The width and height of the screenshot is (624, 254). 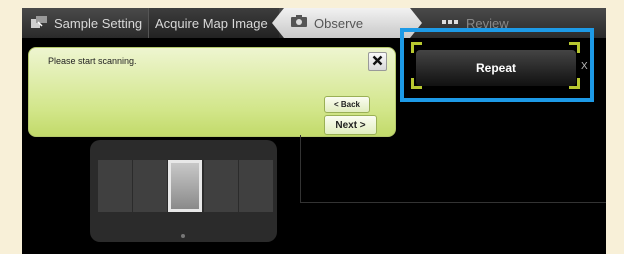 I want to click on tab-acquire-map-image: Acquire Map Image, so click(x=213, y=23).